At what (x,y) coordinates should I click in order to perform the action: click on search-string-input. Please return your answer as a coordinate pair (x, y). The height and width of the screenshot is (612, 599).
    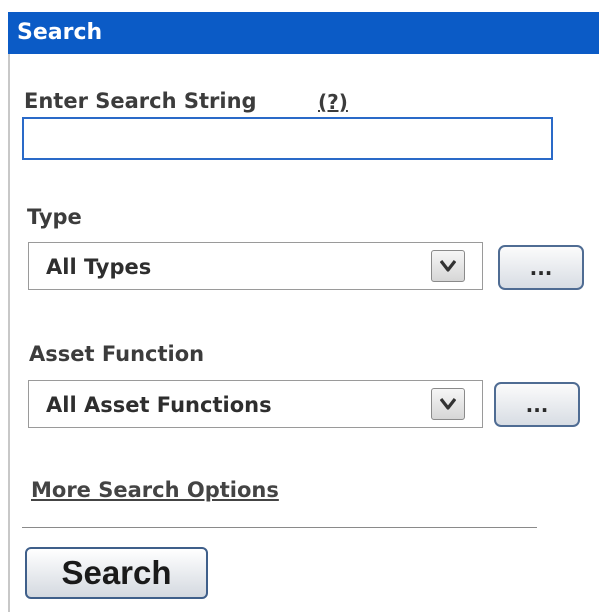
    Looking at the image, I should click on (287, 138).